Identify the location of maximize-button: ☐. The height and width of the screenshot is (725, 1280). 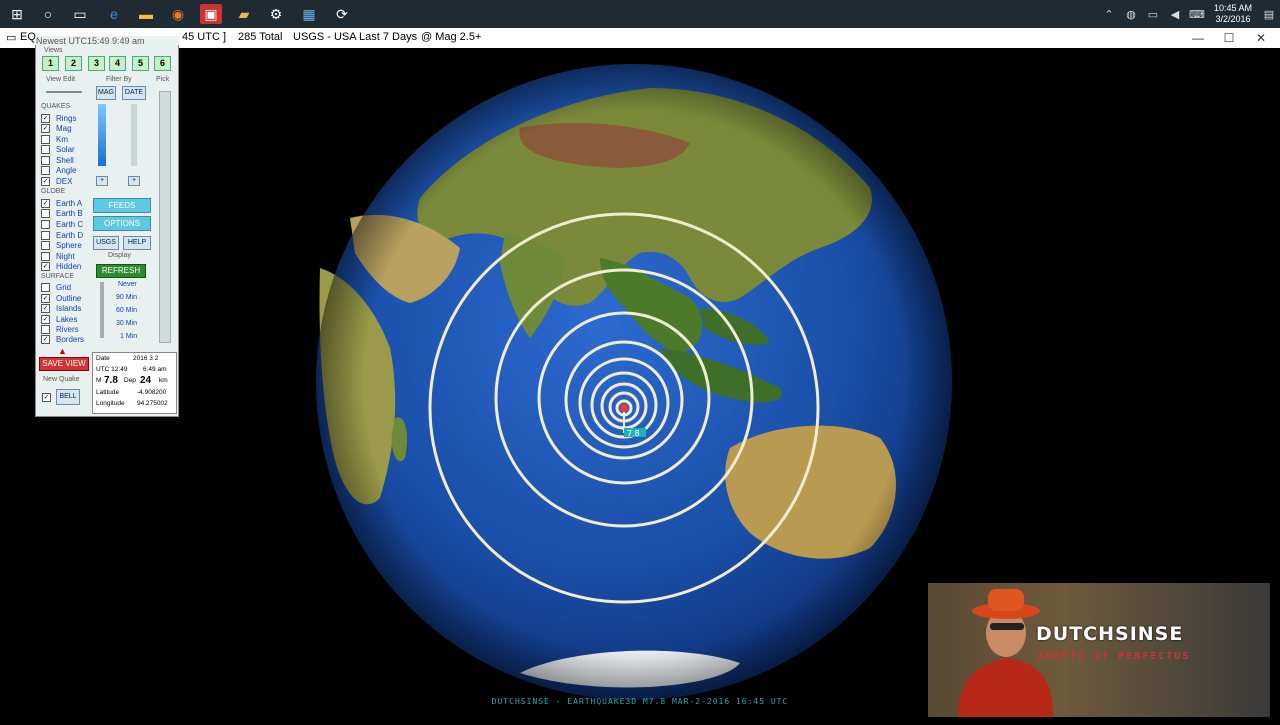
(1229, 38).